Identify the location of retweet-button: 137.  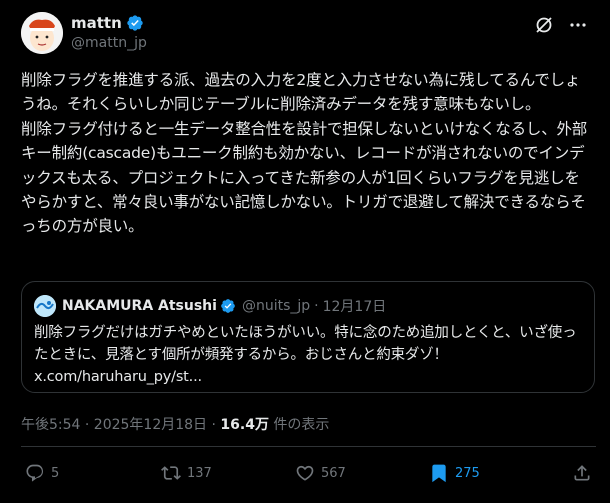
(186, 473).